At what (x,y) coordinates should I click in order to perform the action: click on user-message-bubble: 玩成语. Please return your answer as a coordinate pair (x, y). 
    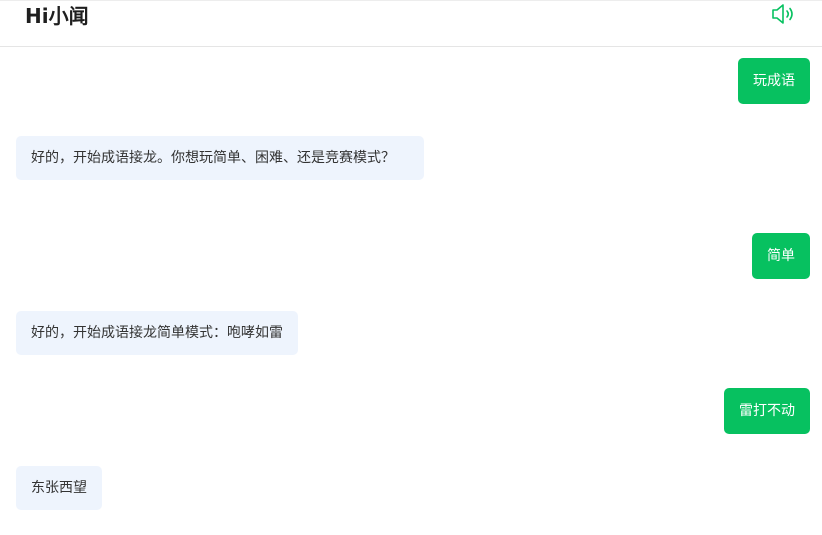
    Looking at the image, I should click on (774, 81).